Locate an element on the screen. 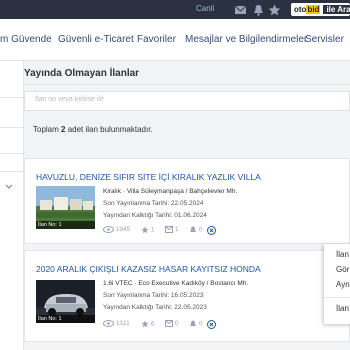  listing-context-menu: İlan Gör Ayn İlan is located at coordinates (337, 284).